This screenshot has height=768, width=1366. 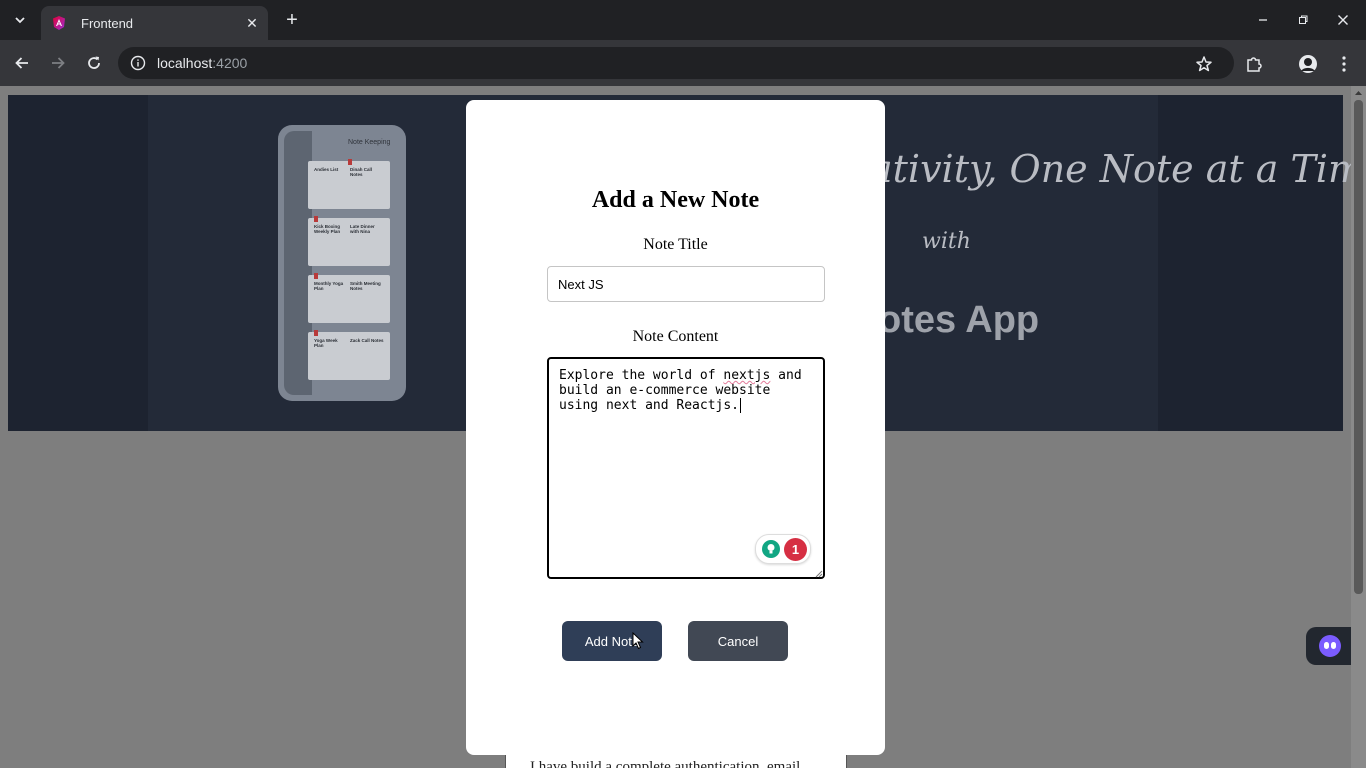 I want to click on minimize-icon, so click(x=1263, y=20).